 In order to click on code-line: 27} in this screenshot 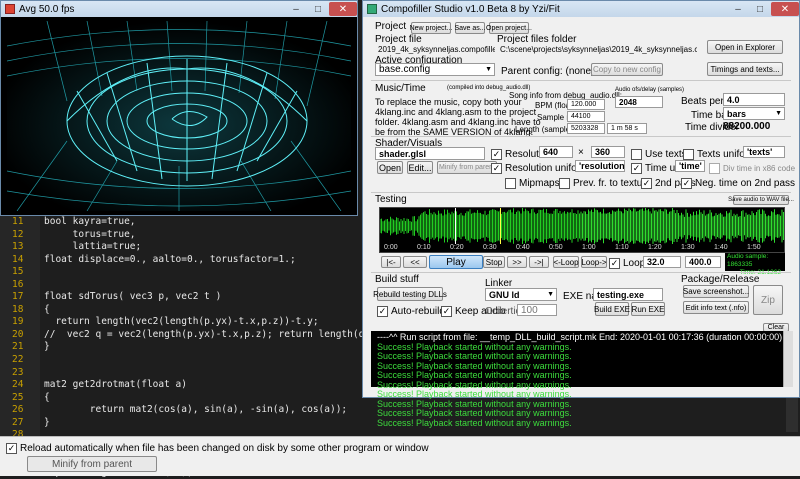, I will do `click(205, 423)`.